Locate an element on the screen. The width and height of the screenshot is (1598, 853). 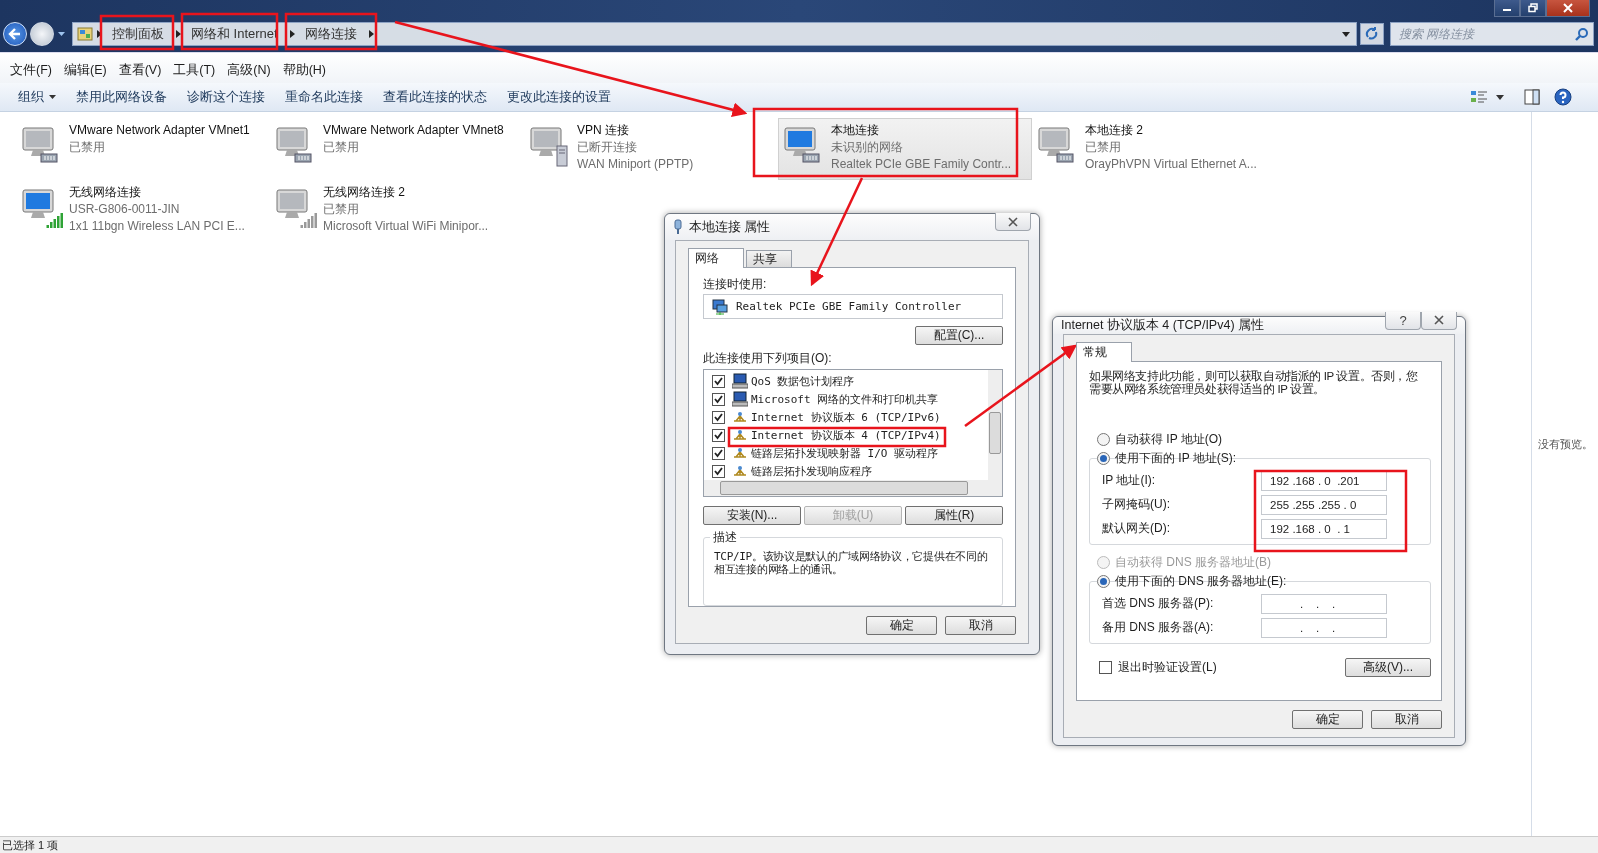
component-name: Microsoft 网络的文件和打印机共享 is located at coordinates (845, 399).